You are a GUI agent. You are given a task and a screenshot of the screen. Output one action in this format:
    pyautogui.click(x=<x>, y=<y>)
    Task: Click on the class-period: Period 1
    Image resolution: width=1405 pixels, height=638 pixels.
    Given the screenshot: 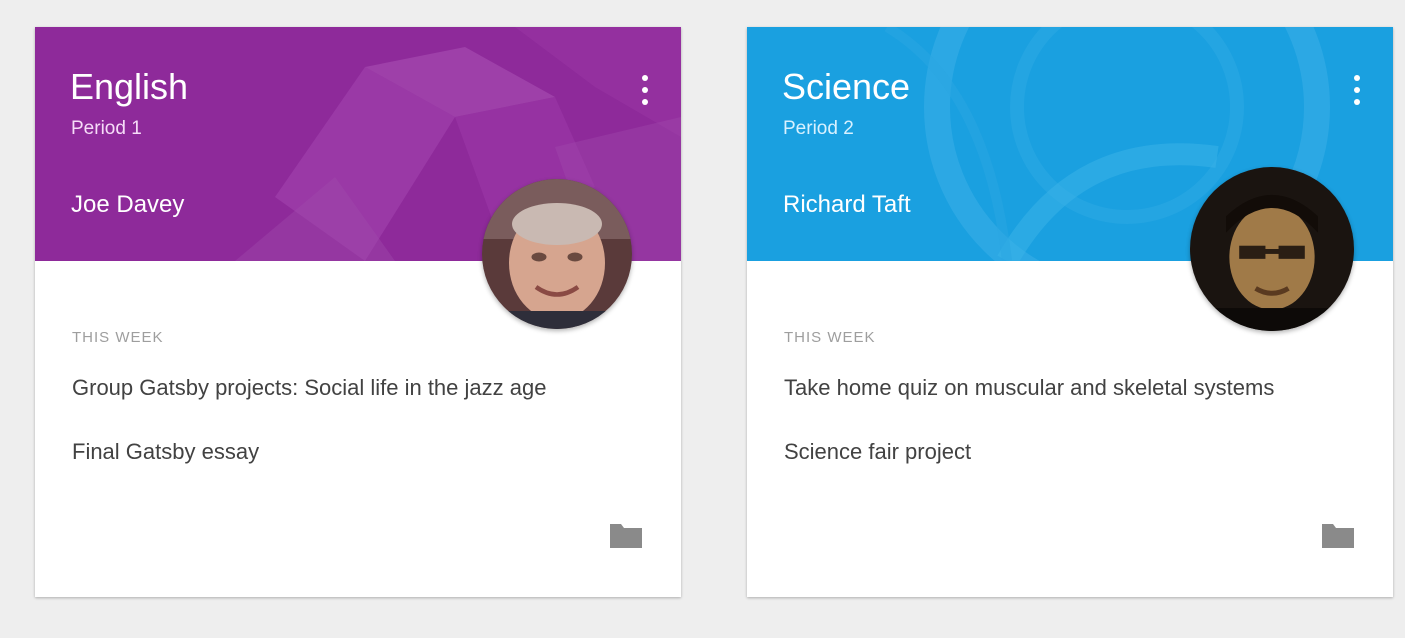 What is the action you would take?
    pyautogui.click(x=106, y=128)
    